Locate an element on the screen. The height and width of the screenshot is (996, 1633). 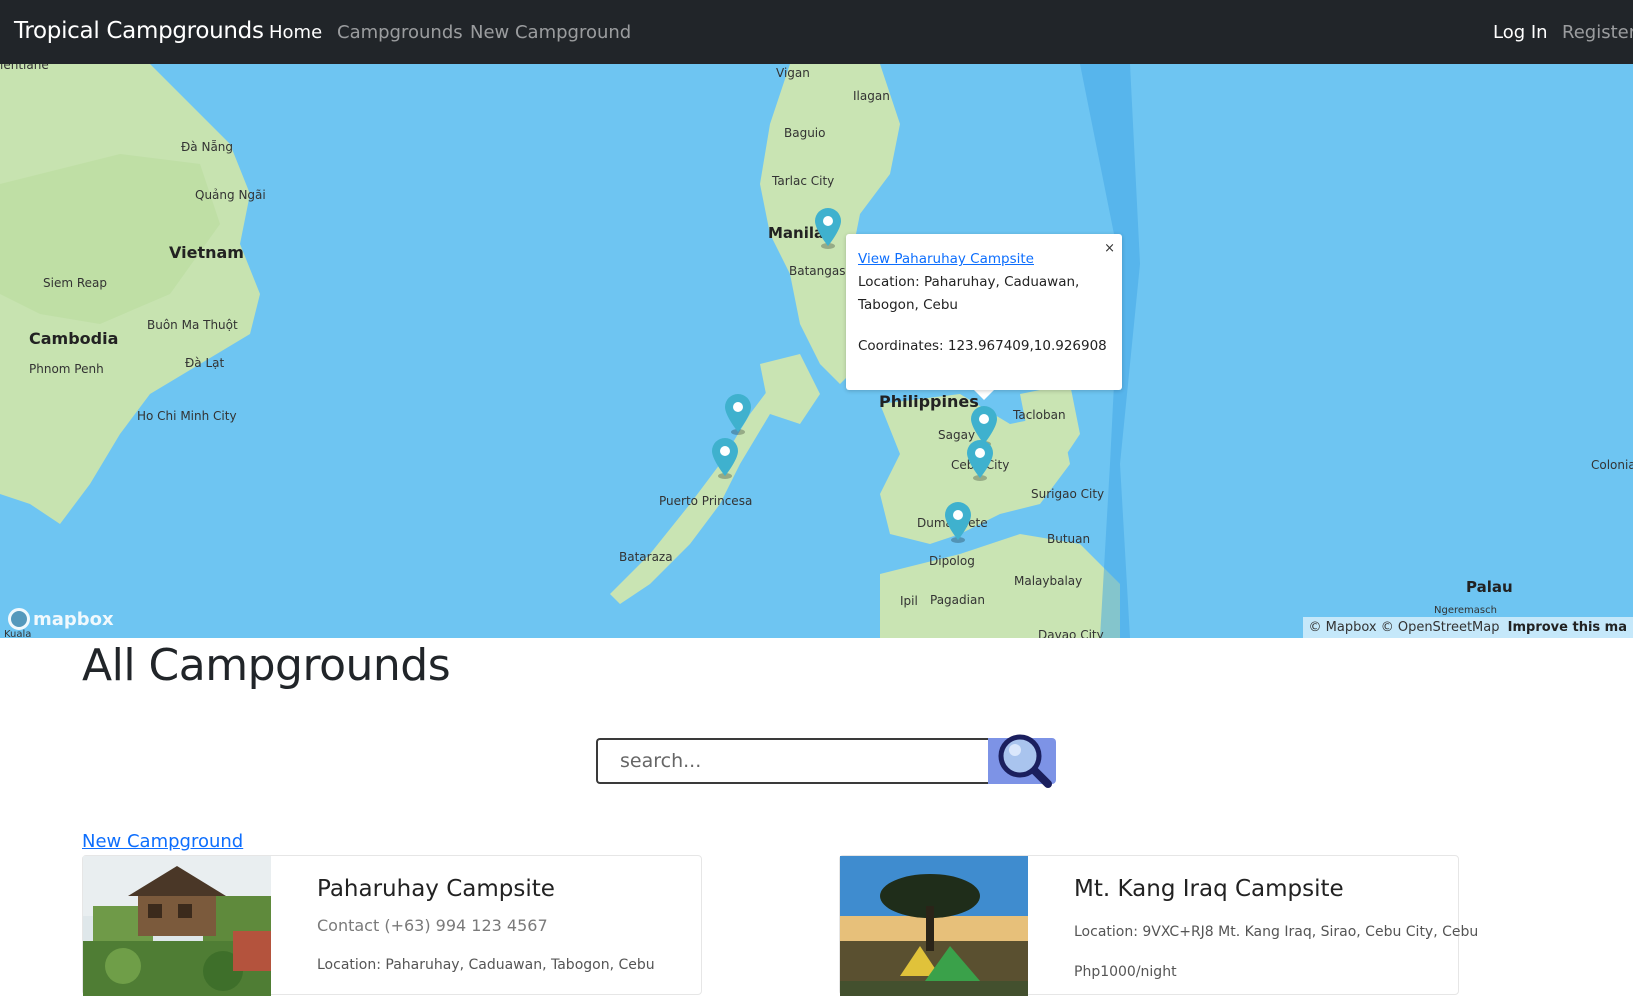
map-label: Colonia is located at coordinates (1612, 465).